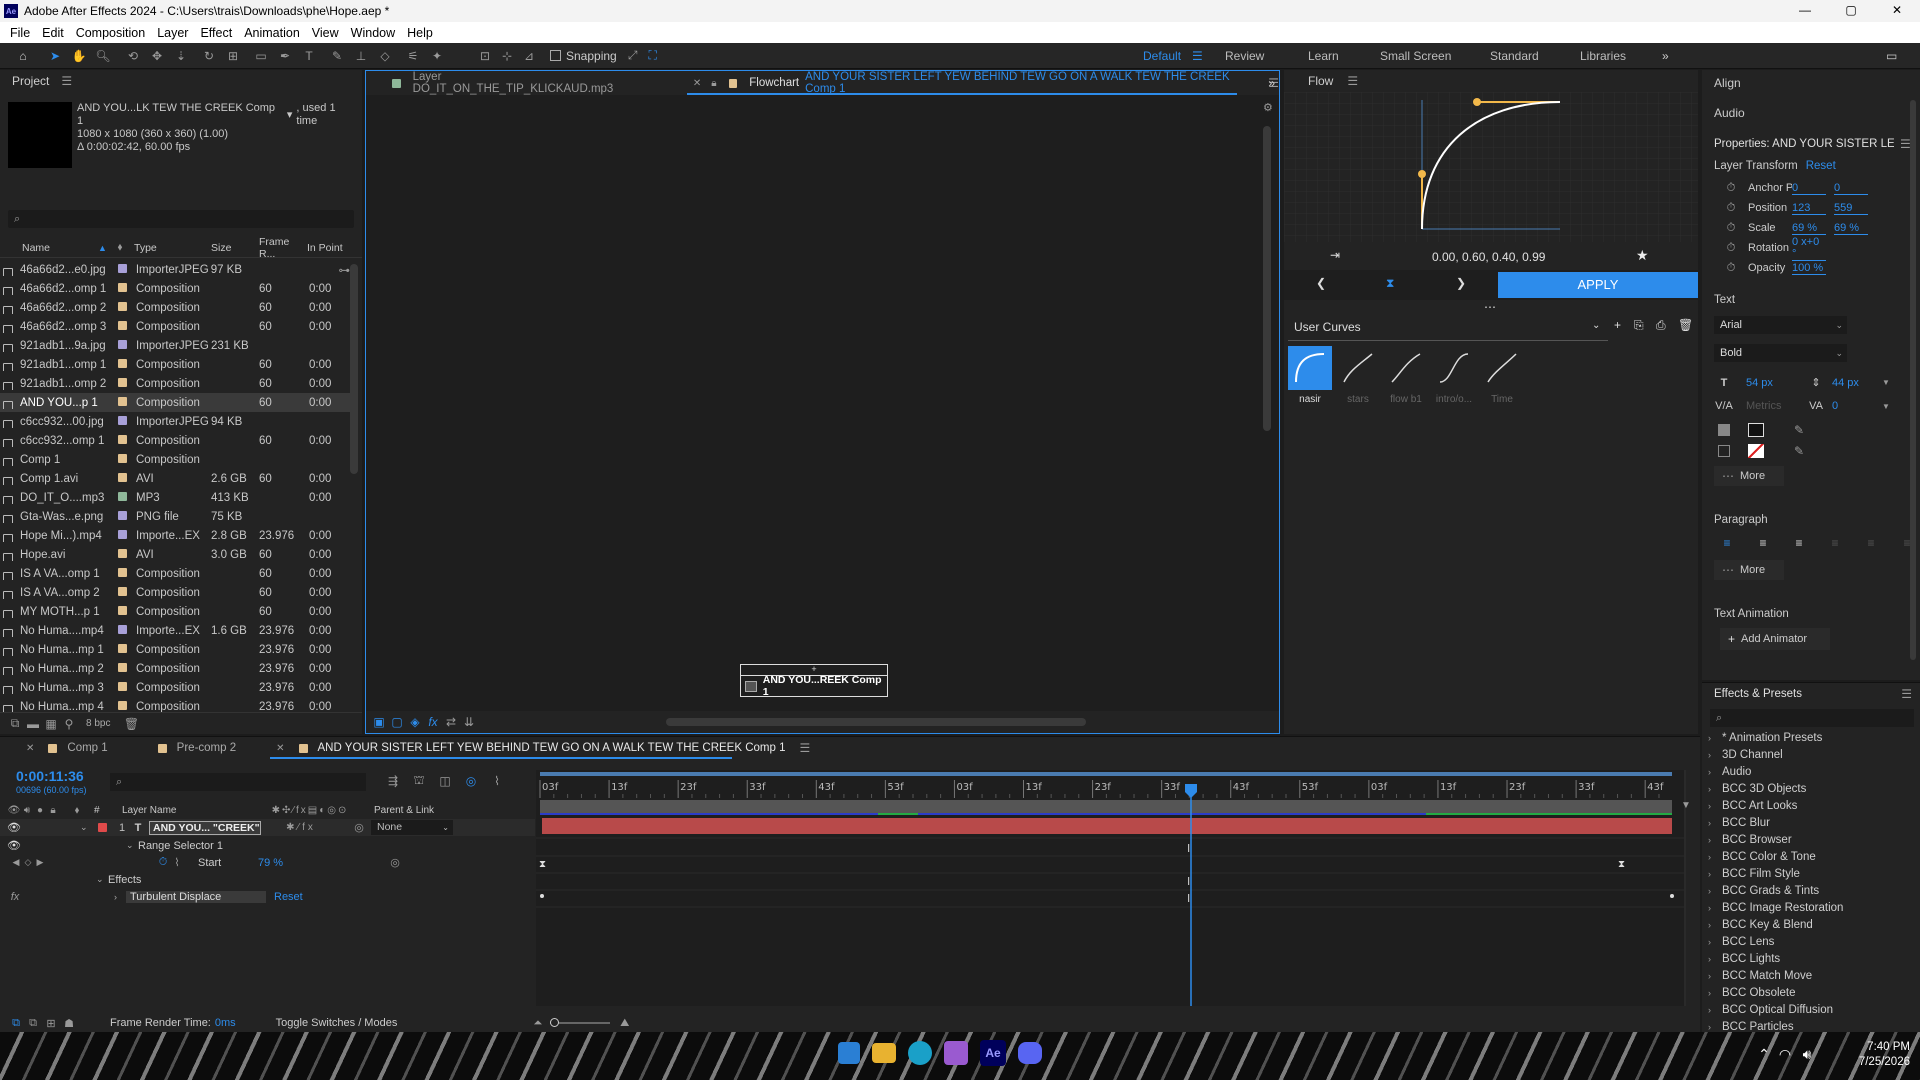  I want to click on flow-sort-icon: ⇊, so click(469, 722).